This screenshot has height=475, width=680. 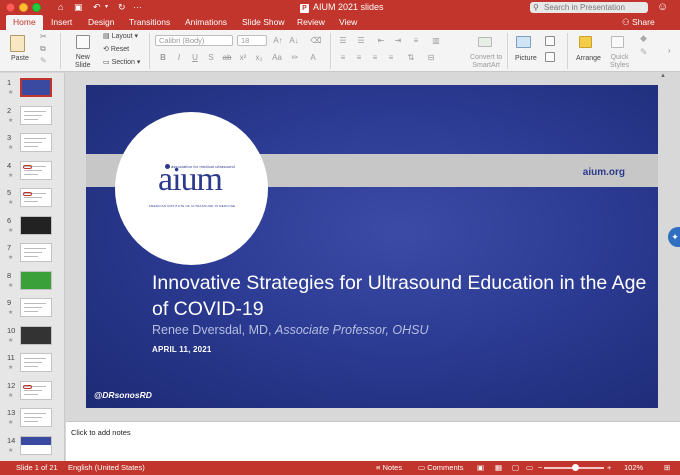 I want to click on italic-button: I, so click(x=179, y=57).